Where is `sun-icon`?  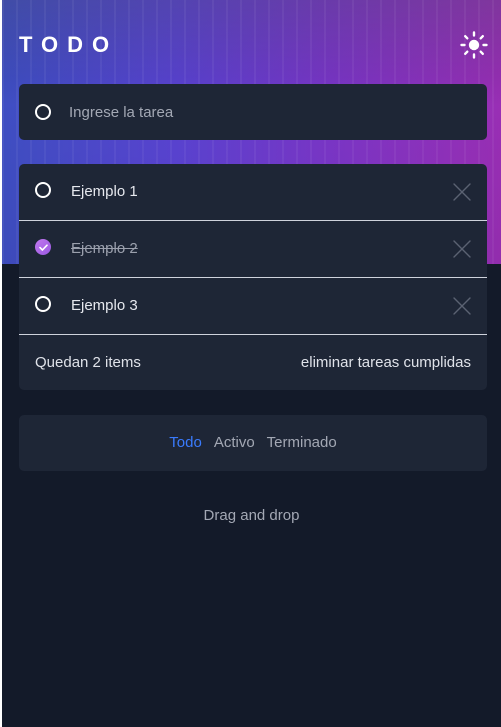
sun-icon is located at coordinates (474, 45).